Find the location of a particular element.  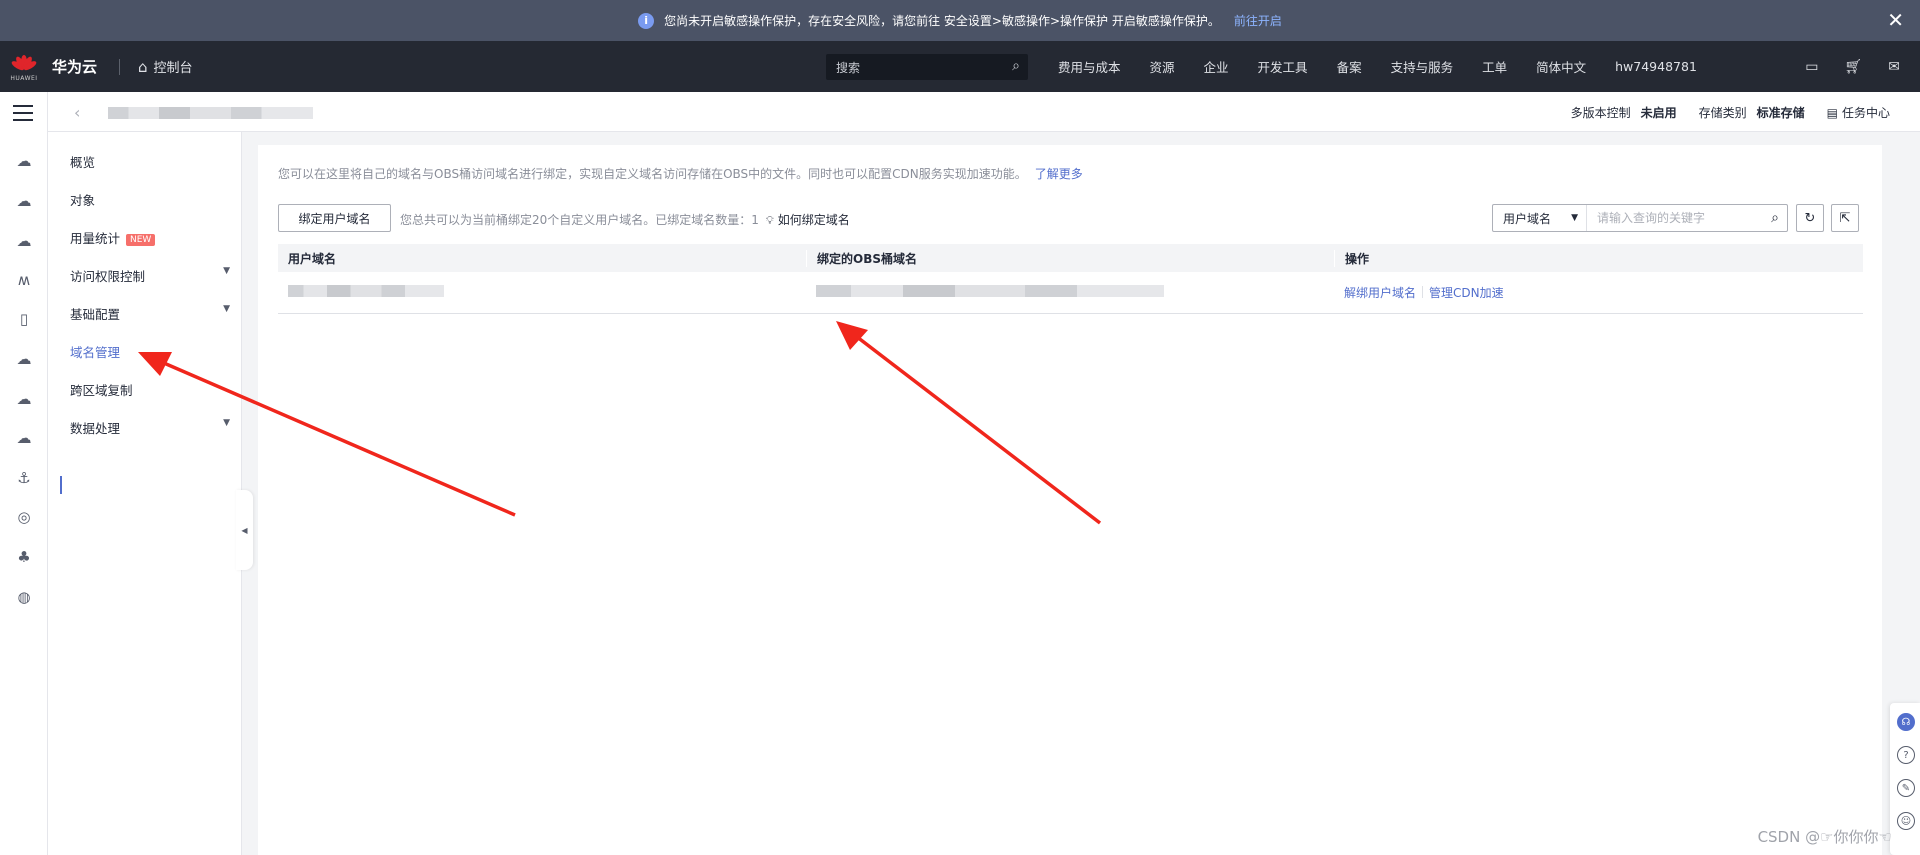

bucket-meta: 多版本控制 未启用 存储类别 标准存储 ▤ 任务中心 is located at coordinates (1730, 112).